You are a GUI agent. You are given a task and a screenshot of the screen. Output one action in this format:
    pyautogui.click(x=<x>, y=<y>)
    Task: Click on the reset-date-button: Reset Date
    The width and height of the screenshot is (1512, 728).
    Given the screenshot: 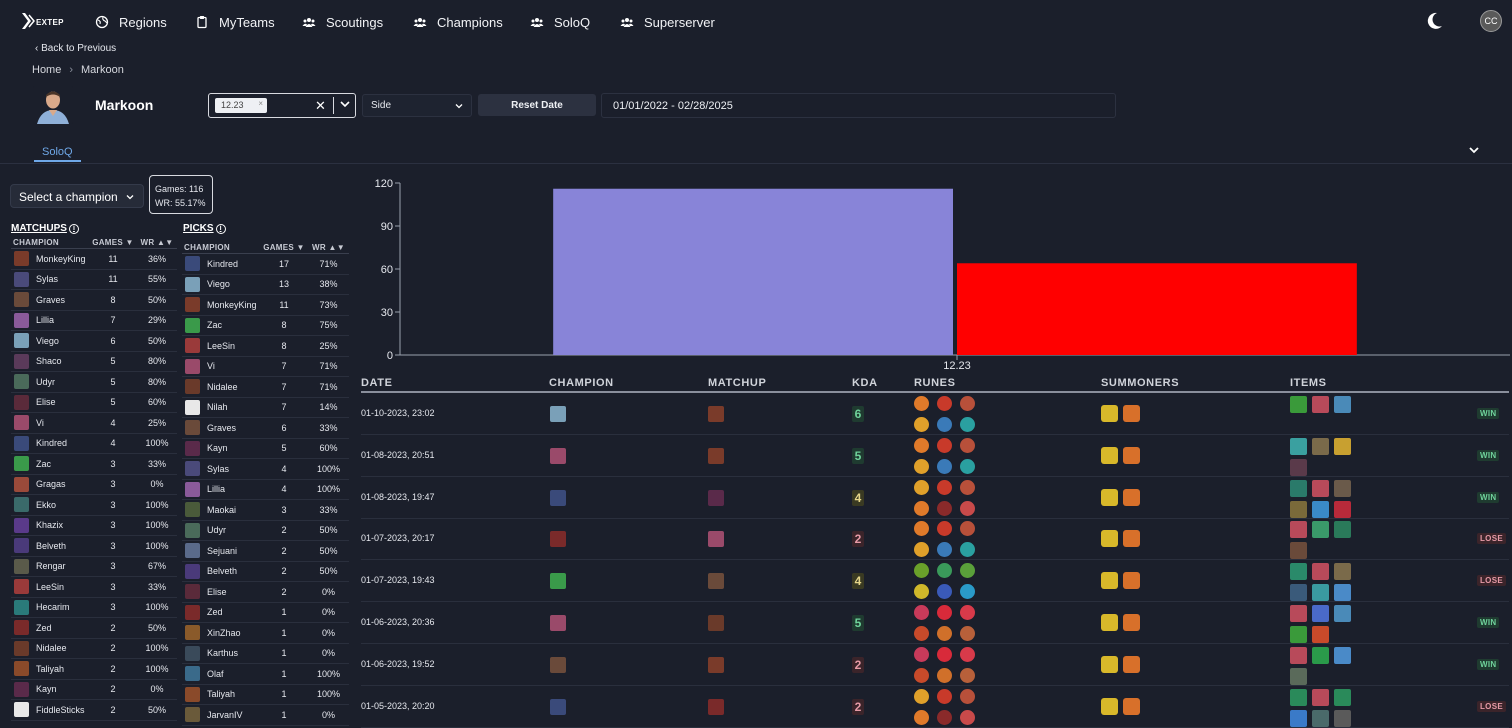 What is the action you would take?
    pyautogui.click(x=537, y=105)
    